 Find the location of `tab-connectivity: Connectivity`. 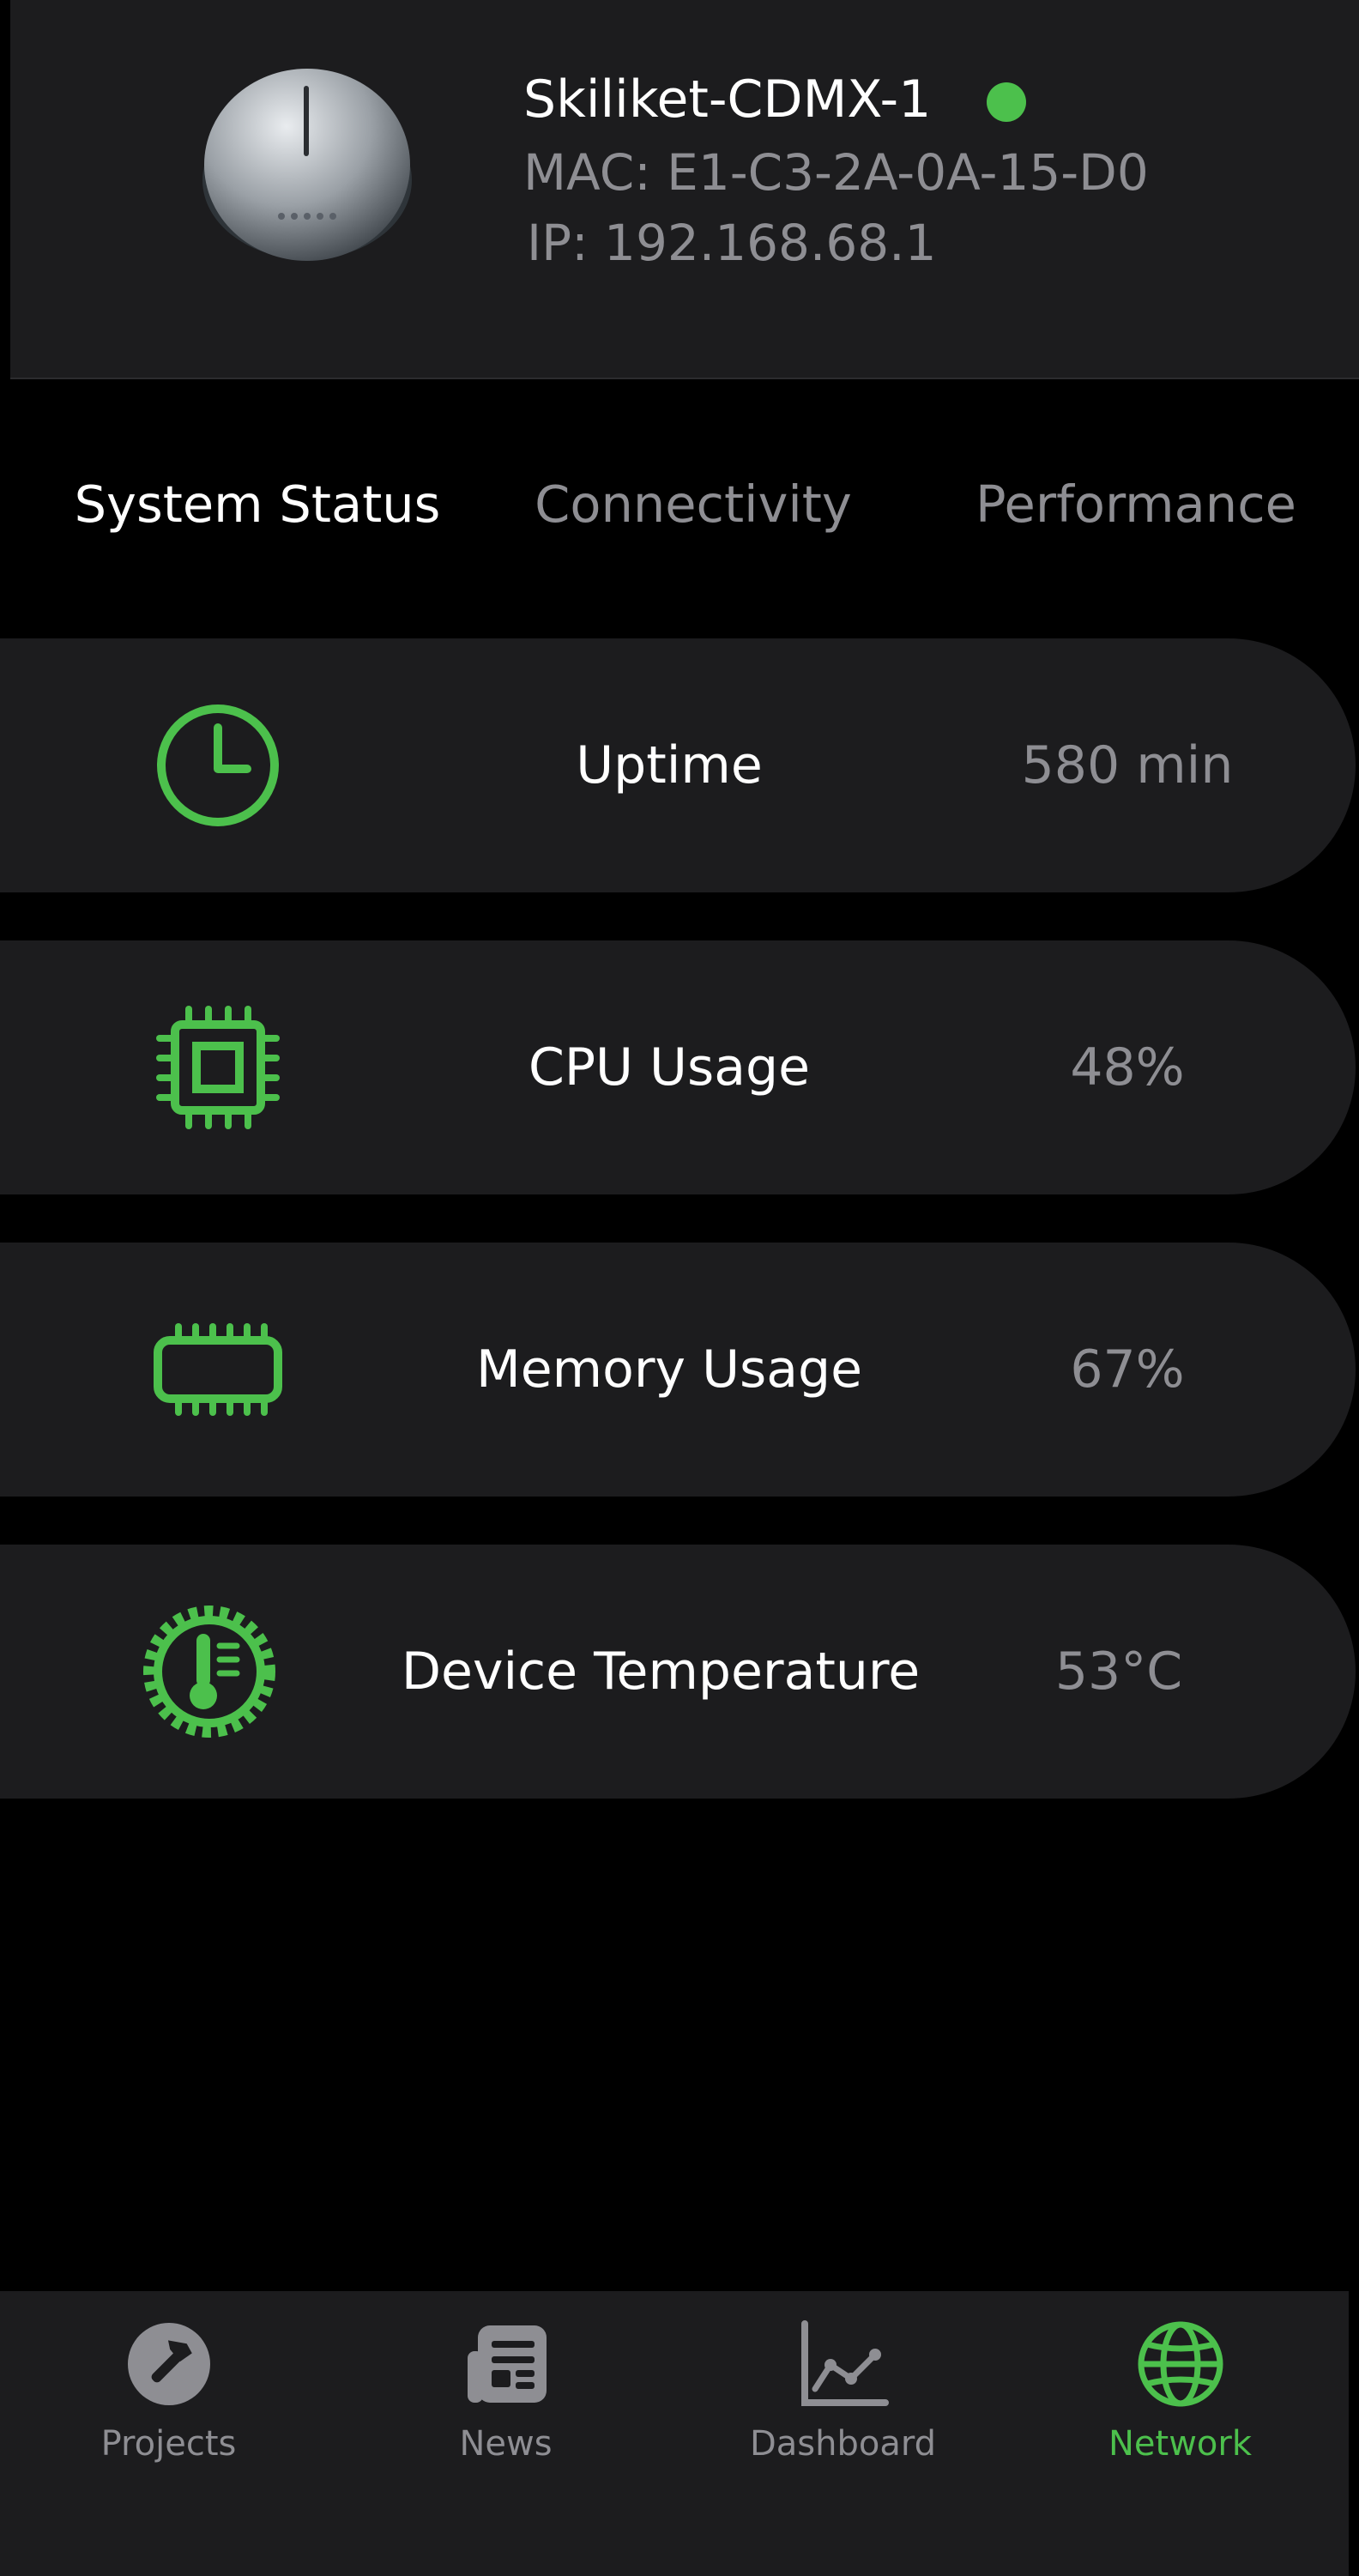

tab-connectivity: Connectivity is located at coordinates (693, 504).